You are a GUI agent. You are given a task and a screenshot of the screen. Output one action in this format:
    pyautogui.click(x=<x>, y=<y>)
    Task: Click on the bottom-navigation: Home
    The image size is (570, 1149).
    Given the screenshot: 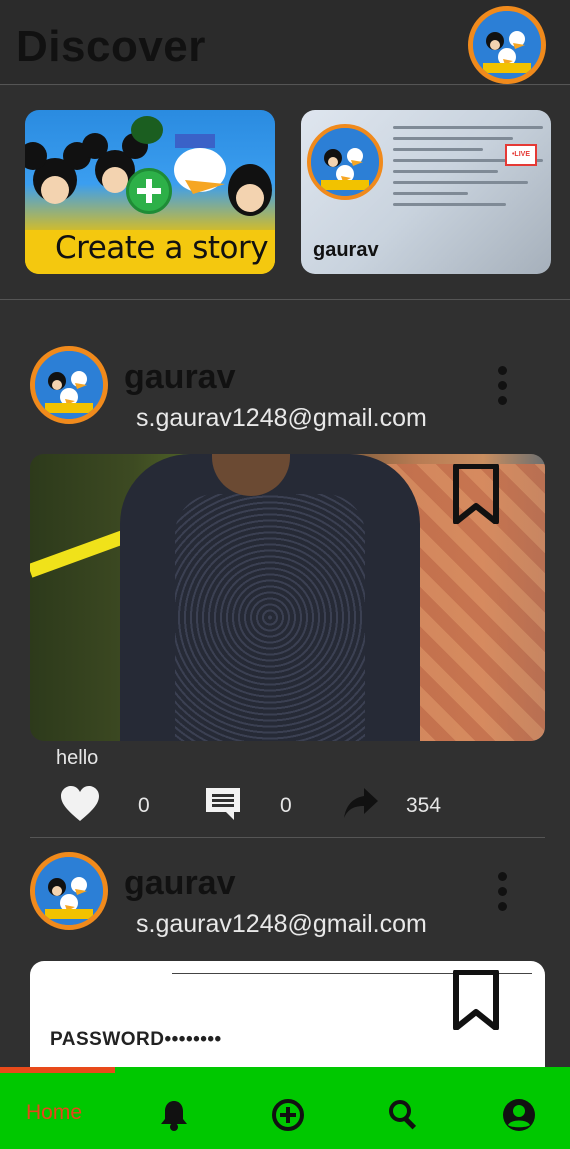 What is the action you would take?
    pyautogui.click(x=285, y=1108)
    